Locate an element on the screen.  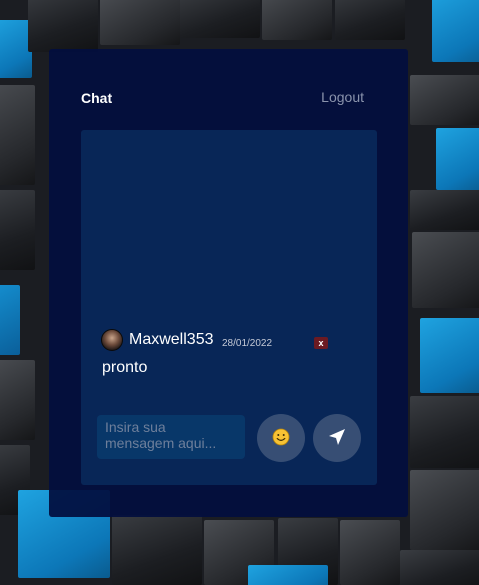
smiley-face-icon is located at coordinates (281, 438).